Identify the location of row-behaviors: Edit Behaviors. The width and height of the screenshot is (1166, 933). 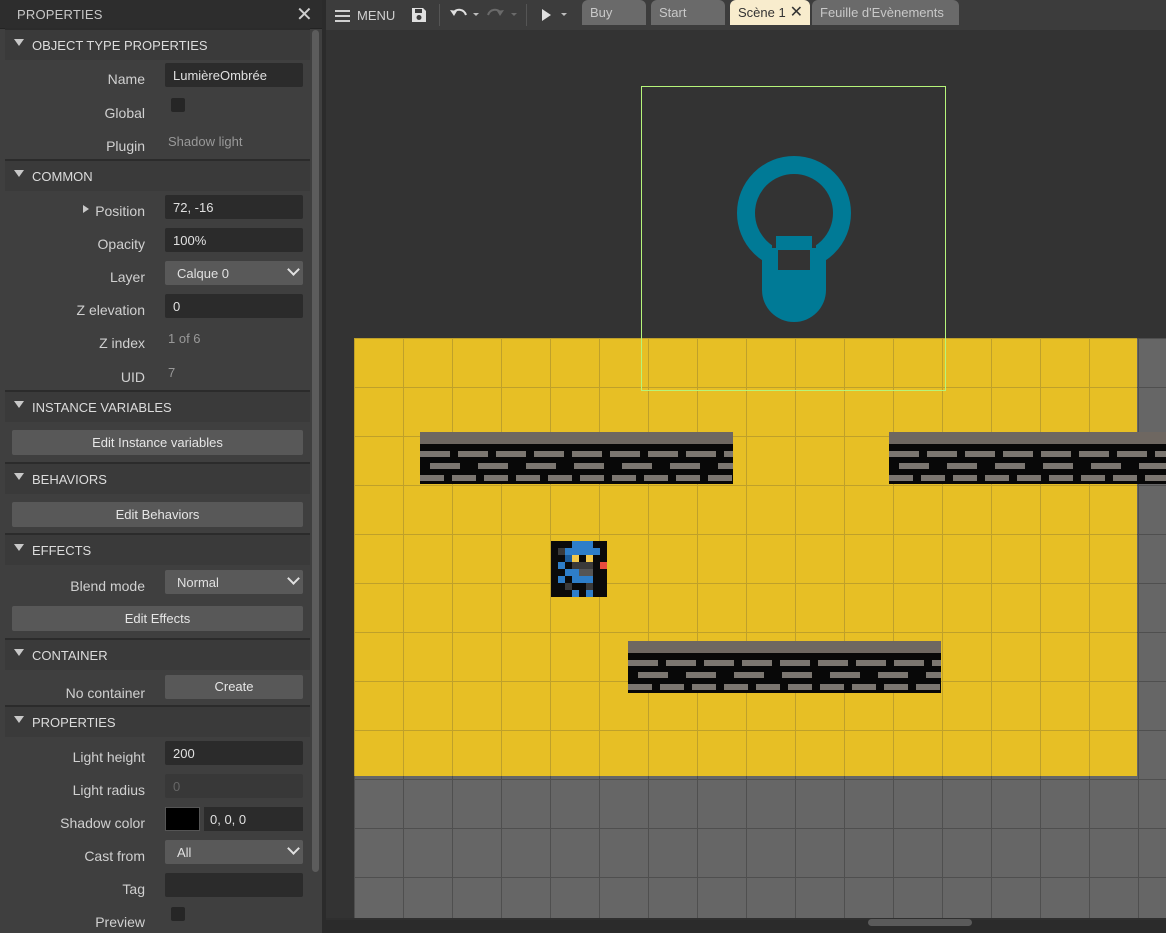
(157, 517).